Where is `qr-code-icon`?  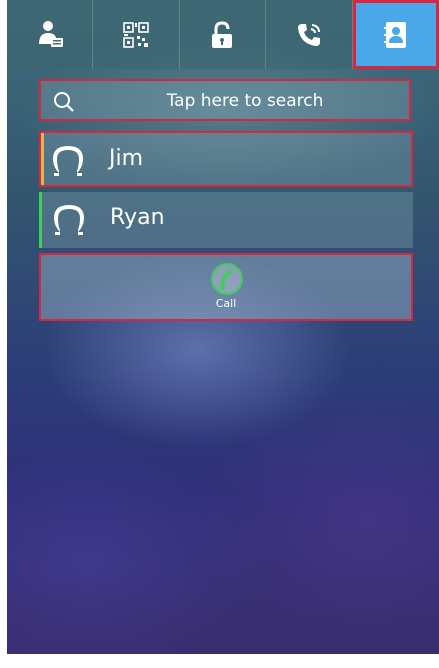
qr-code-icon is located at coordinates (136, 35).